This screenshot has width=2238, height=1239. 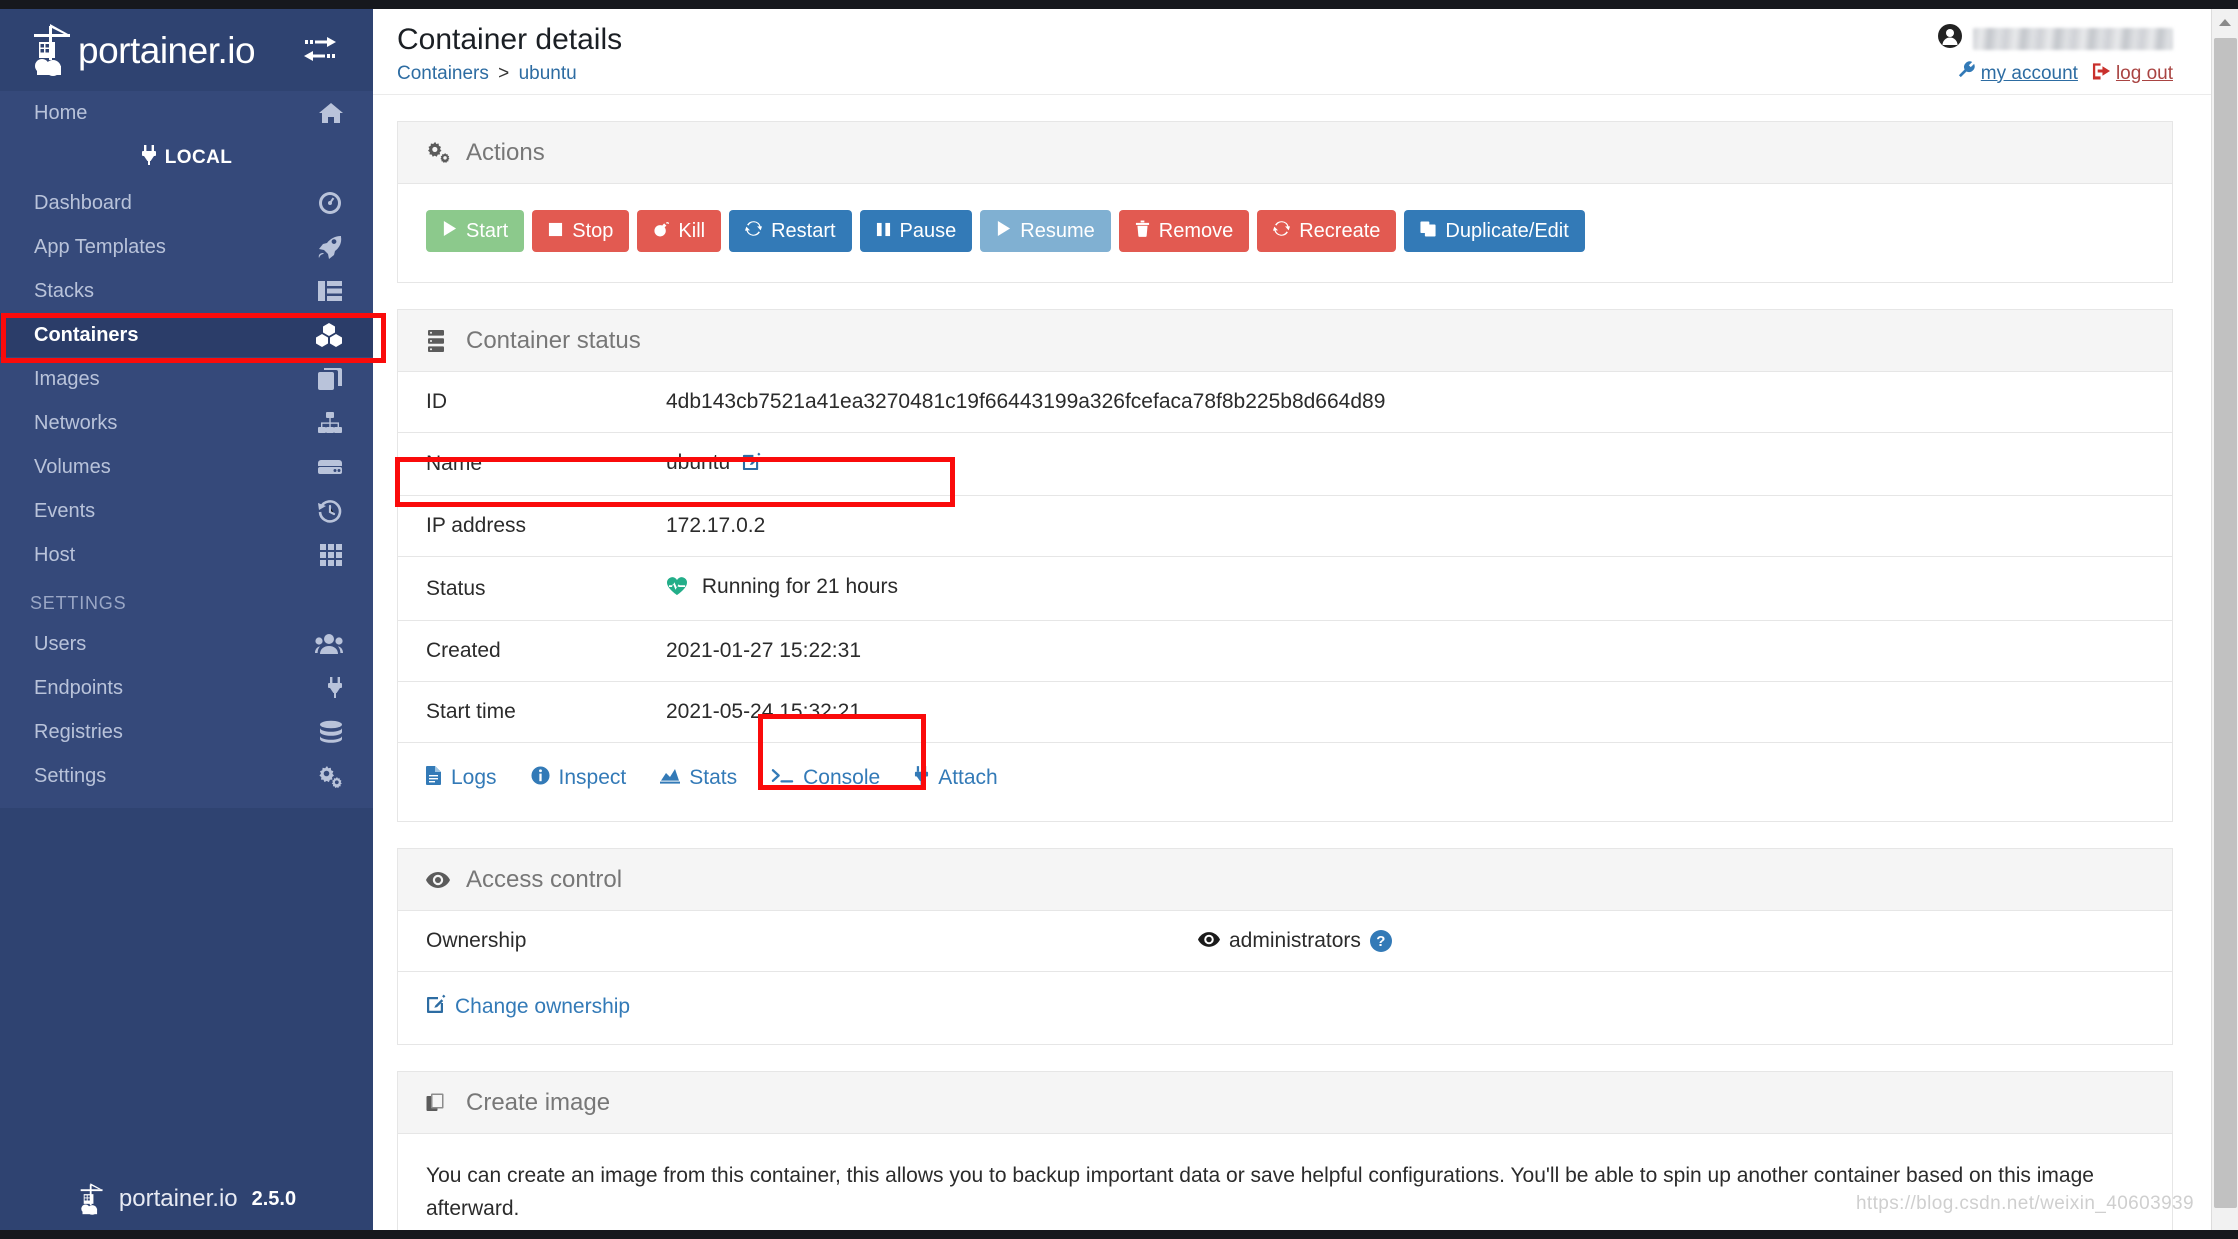 What do you see at coordinates (329, 467) in the screenshot?
I see `volumes-icon` at bounding box center [329, 467].